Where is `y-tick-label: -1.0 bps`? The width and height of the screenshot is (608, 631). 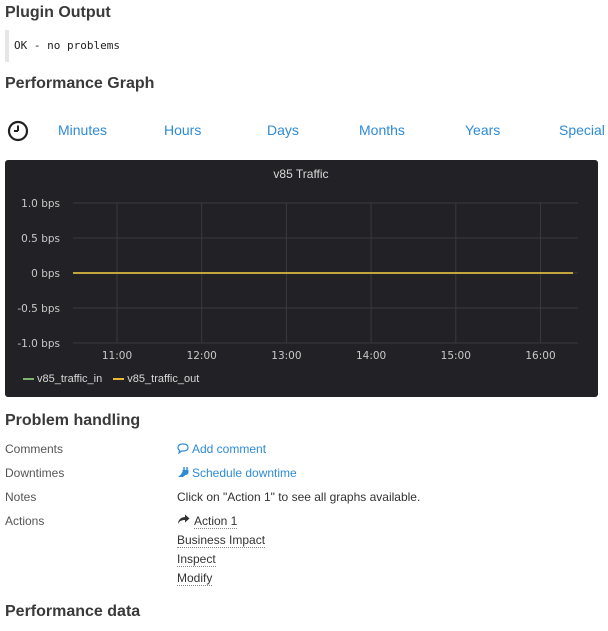 y-tick-label: -1.0 bps is located at coordinates (38, 344).